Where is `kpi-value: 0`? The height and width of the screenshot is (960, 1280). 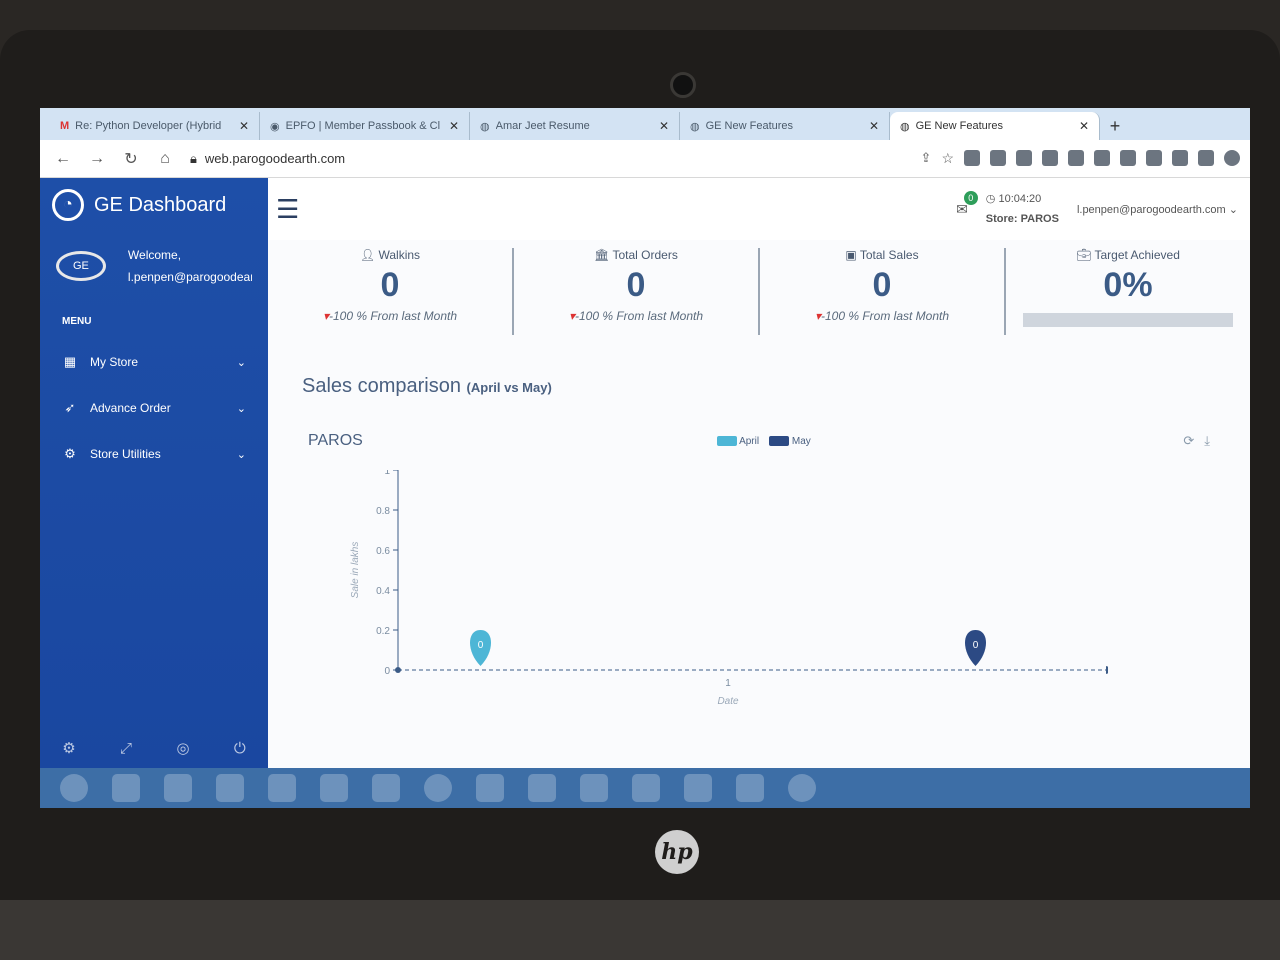 kpi-value: 0 is located at coordinates (390, 285).